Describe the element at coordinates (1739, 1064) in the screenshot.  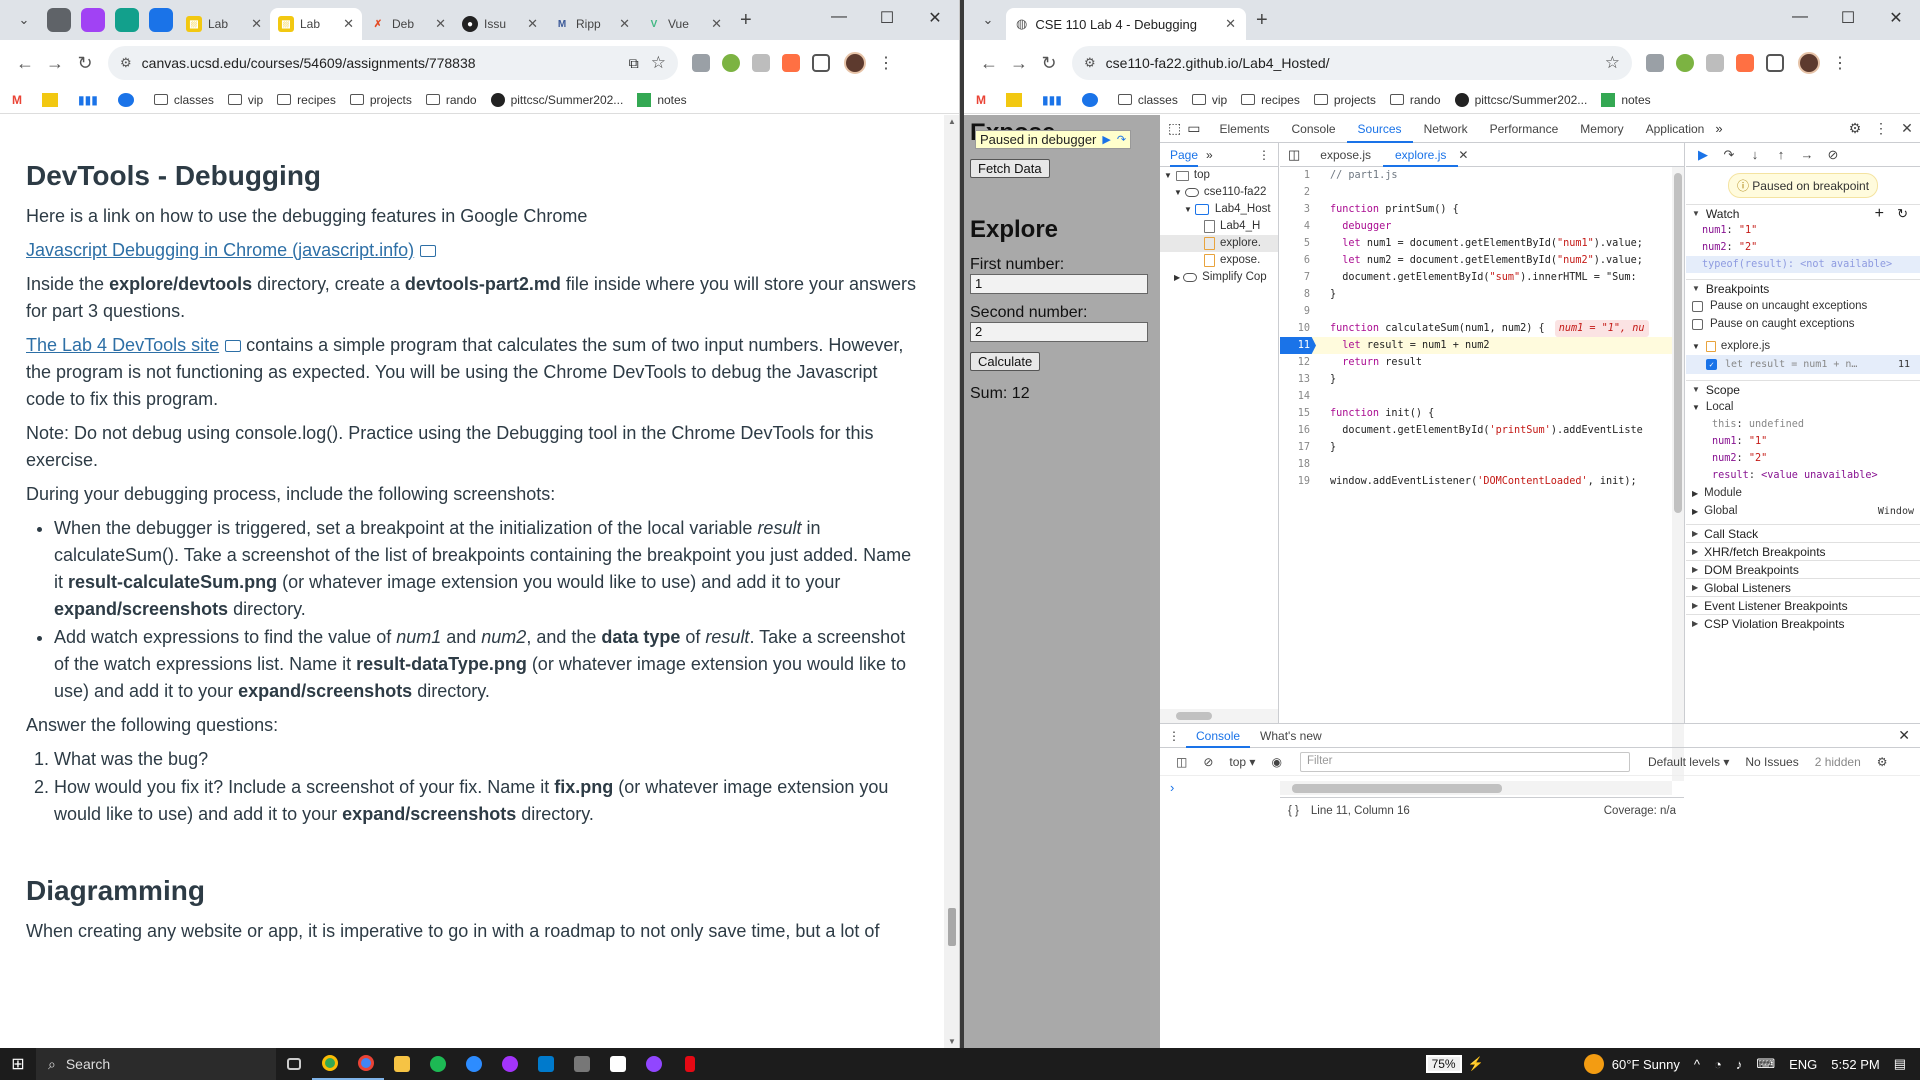
I see `volume-icon: ♪` at that location.